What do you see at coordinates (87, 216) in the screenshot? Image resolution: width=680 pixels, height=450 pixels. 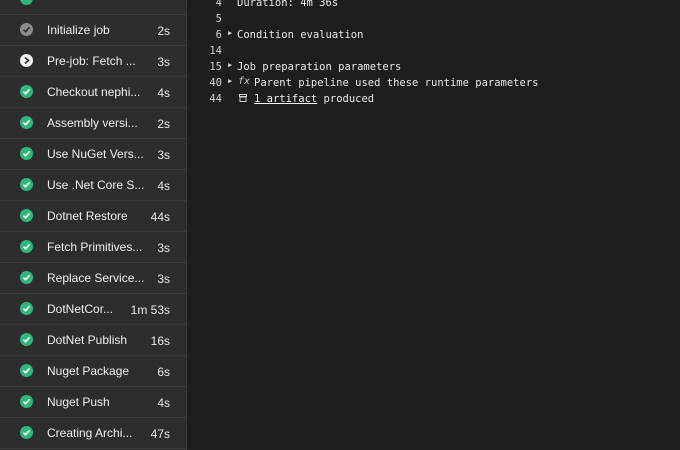 I see `step-label: Dotnet Restore` at bounding box center [87, 216].